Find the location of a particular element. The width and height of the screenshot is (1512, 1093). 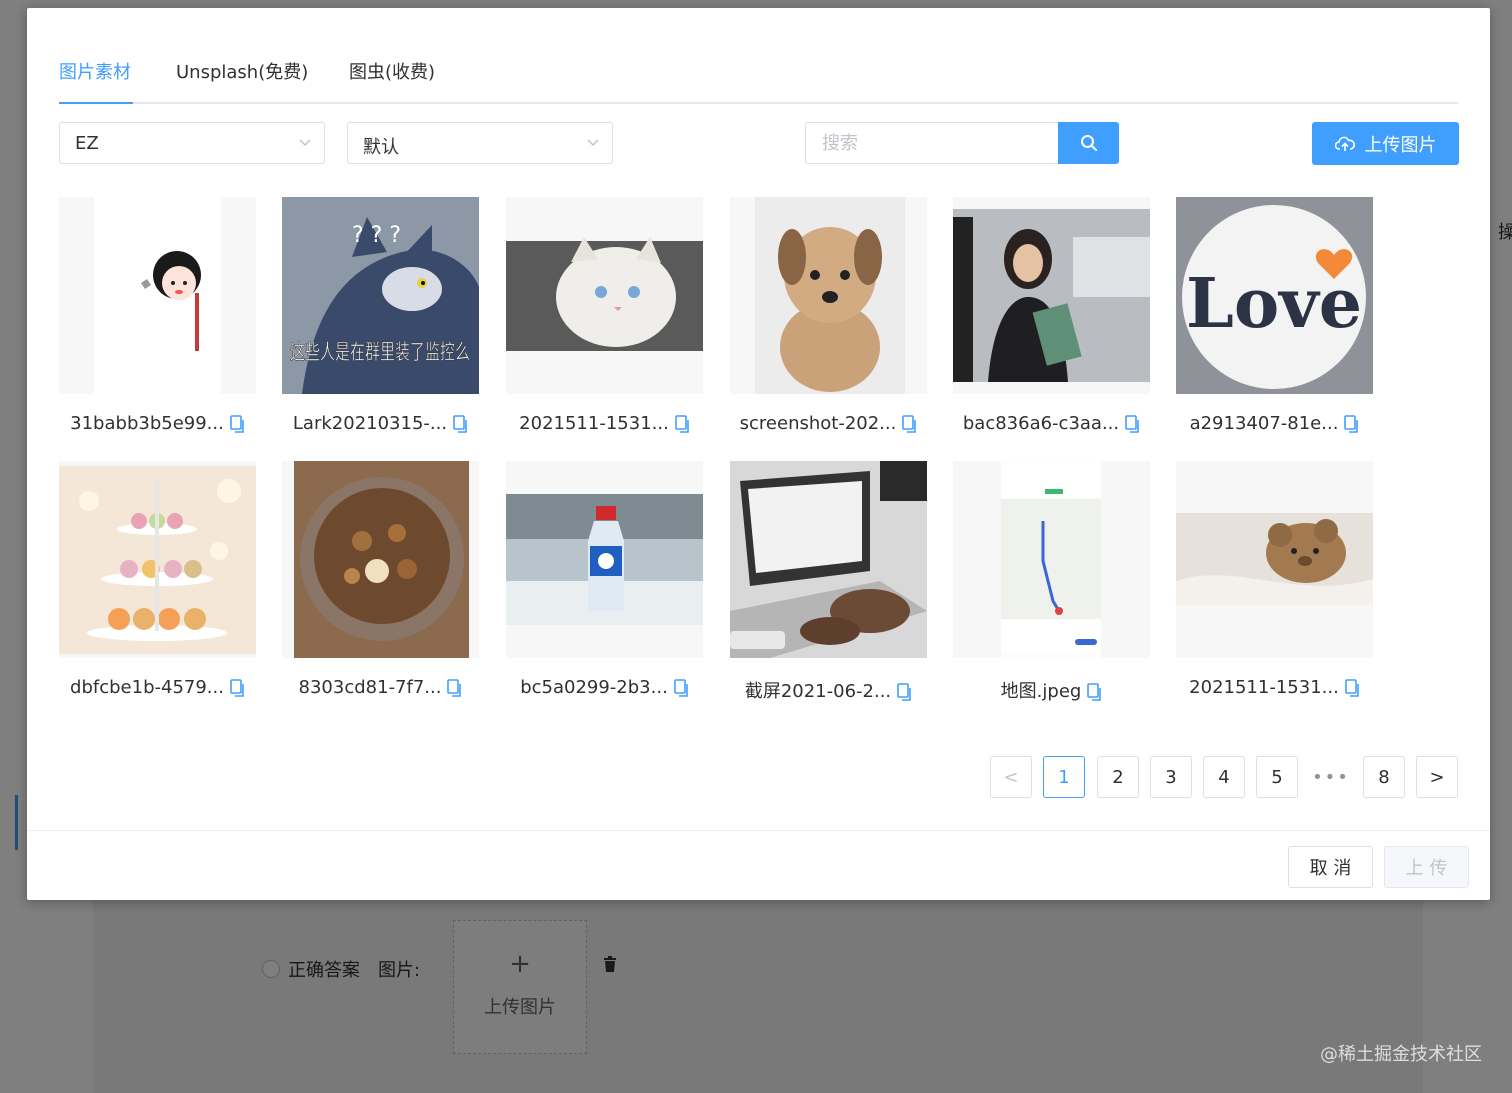

source-tabs: 图片素材 Unsplash(免费) 图虫(收费) is located at coordinates (758, 77).